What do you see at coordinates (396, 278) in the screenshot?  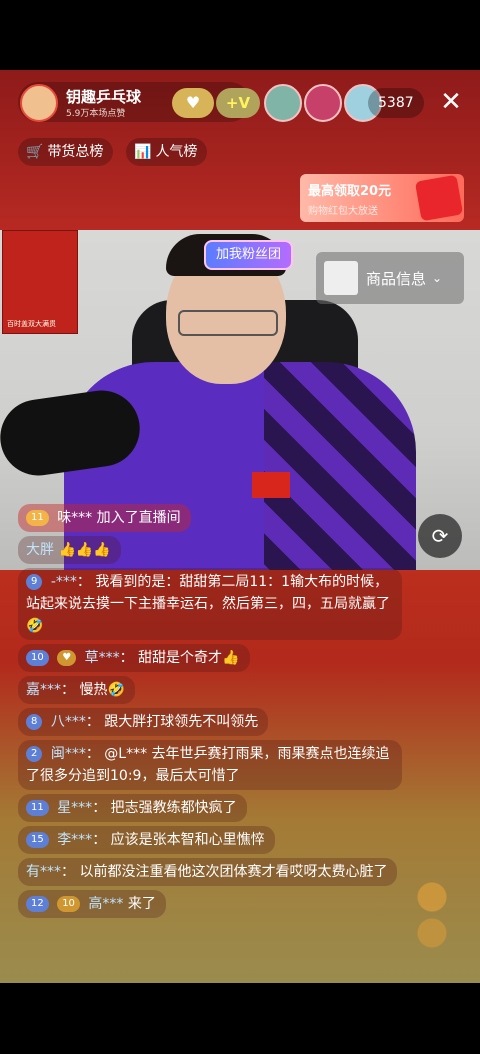 I see `product-info-label: 商品信息` at bounding box center [396, 278].